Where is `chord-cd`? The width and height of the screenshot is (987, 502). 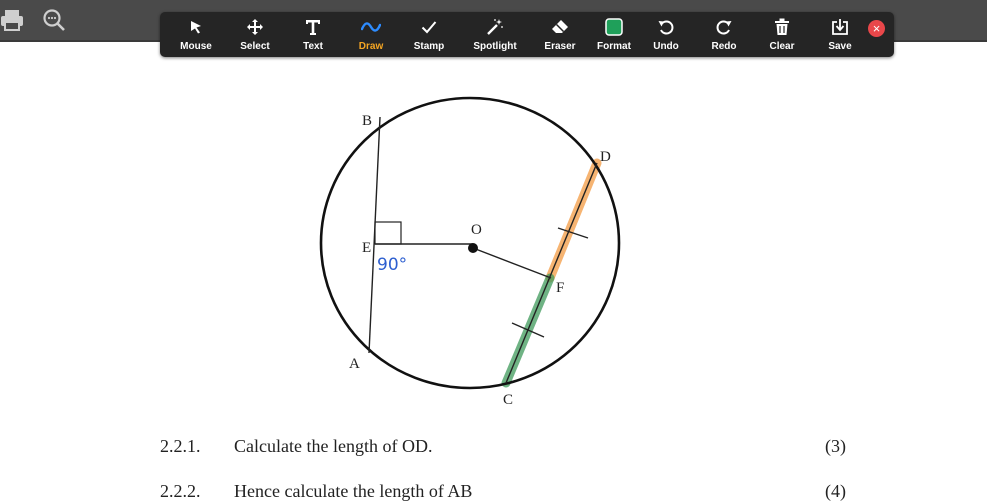 chord-cd is located at coordinates (551, 273).